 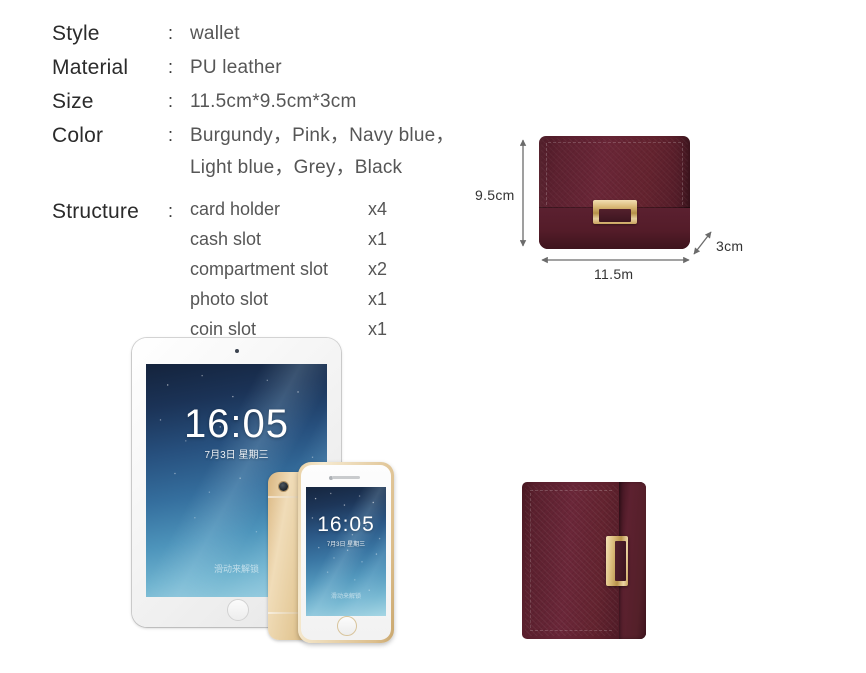 What do you see at coordinates (571, 490) in the screenshot?
I see `wallet-stitching-top` at bounding box center [571, 490].